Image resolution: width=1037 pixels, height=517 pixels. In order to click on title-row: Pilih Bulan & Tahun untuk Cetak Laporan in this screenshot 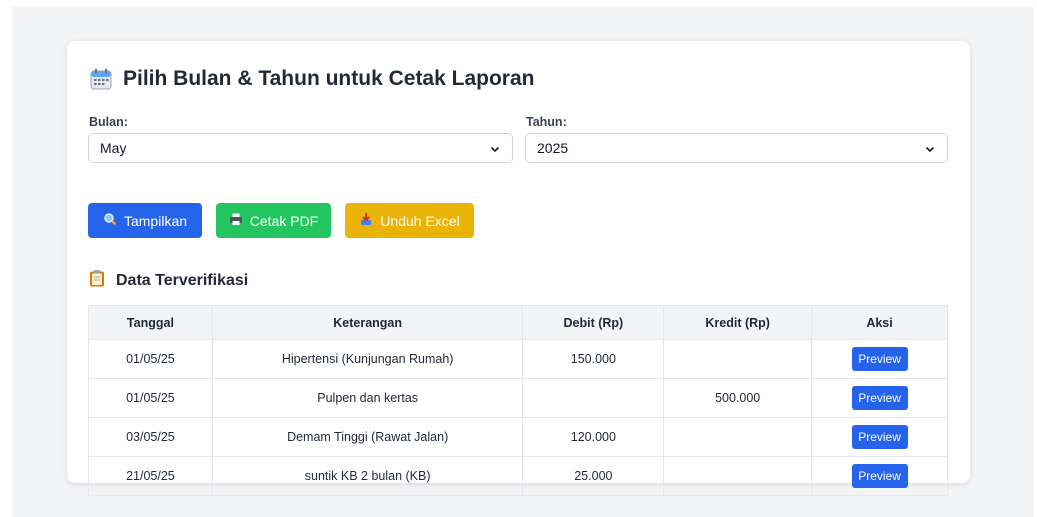, I will do `click(311, 79)`.